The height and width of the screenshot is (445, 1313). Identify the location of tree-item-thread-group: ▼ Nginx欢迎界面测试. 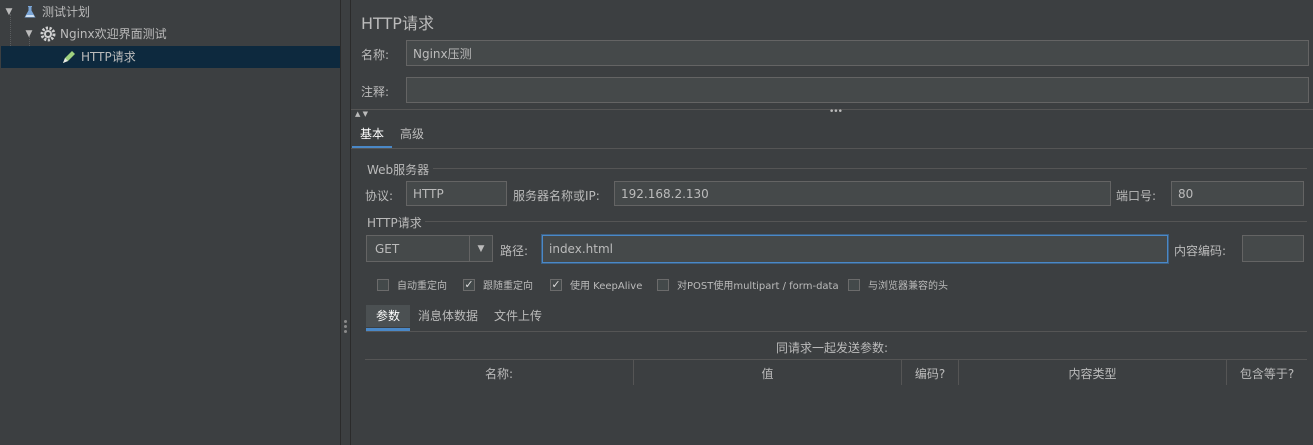
(170, 34).